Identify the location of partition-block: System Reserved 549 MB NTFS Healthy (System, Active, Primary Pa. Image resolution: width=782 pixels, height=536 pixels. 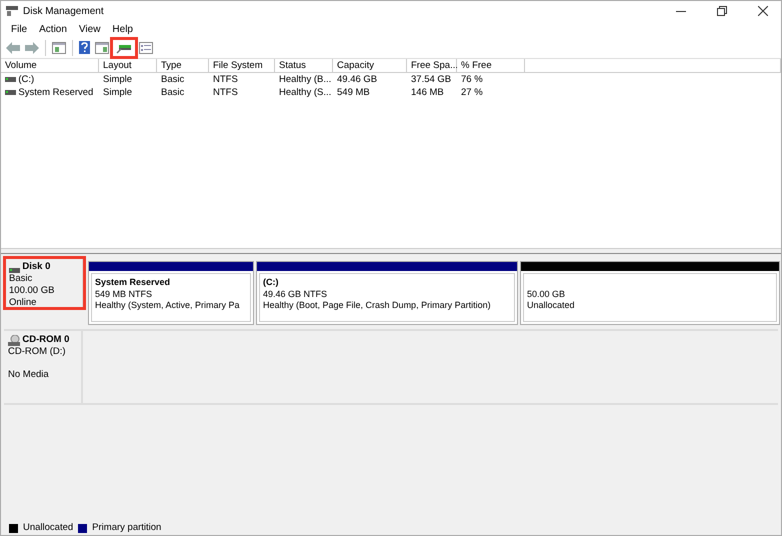
(171, 293).